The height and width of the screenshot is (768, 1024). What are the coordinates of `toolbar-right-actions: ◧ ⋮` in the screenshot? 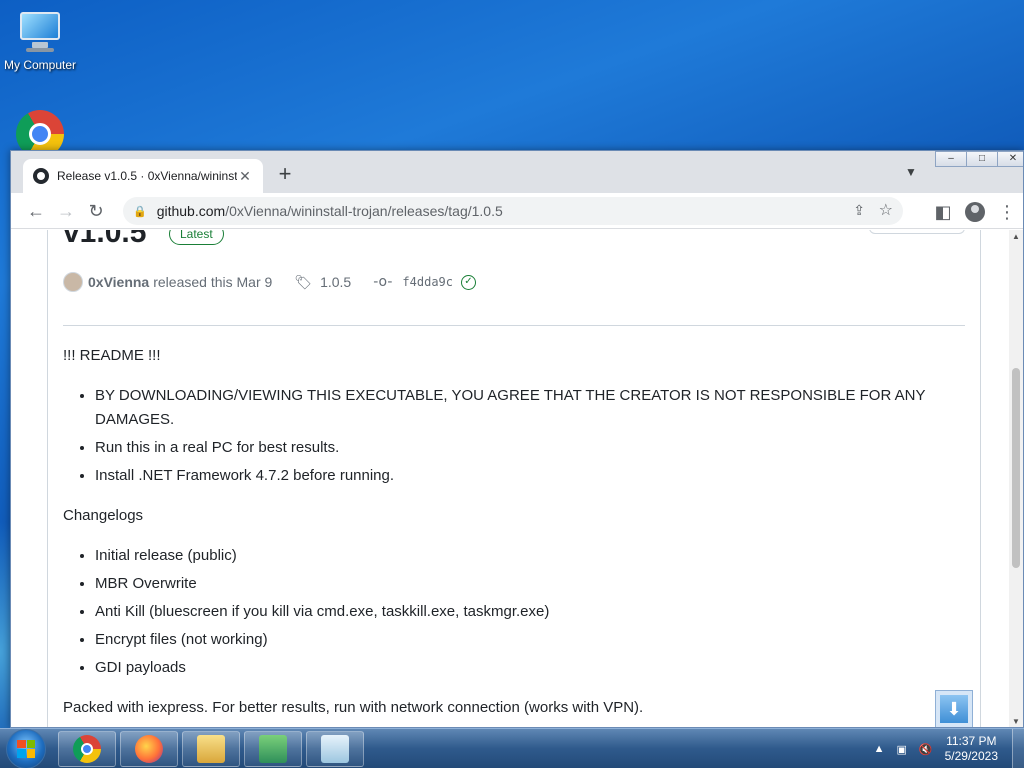 It's located at (975, 212).